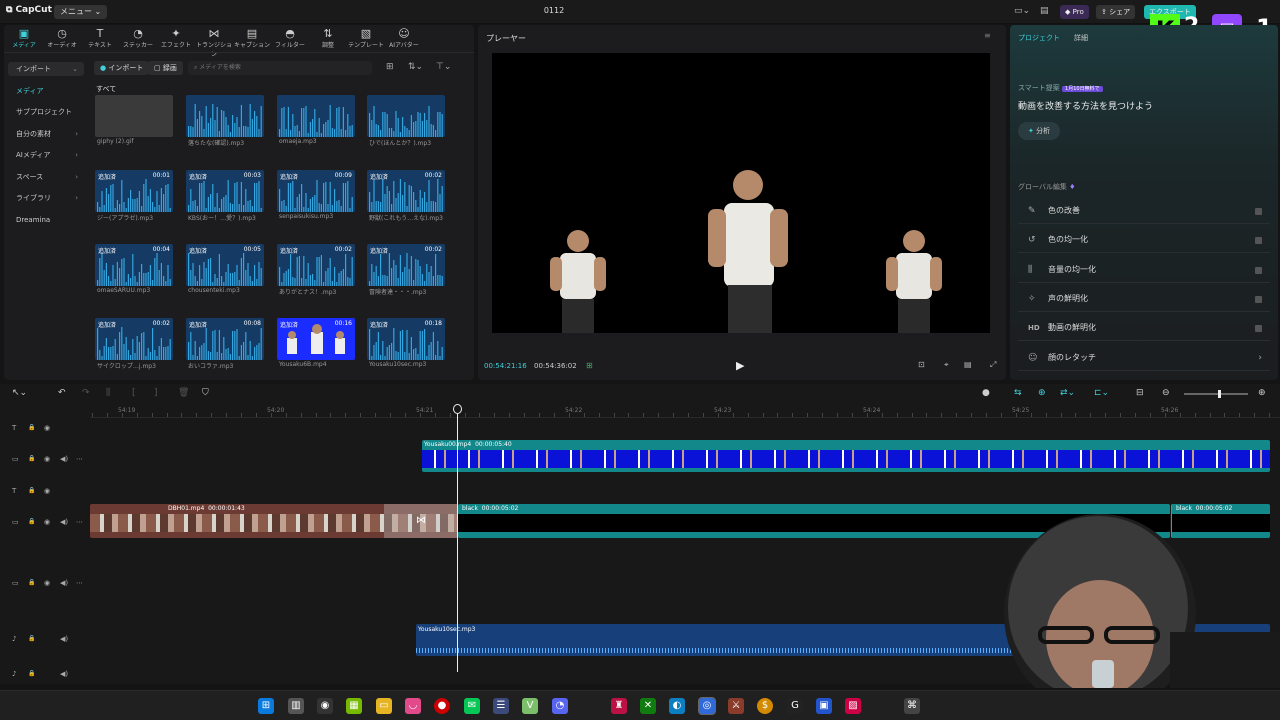  I want to click on fit-icon: ⌖, so click(946, 365).